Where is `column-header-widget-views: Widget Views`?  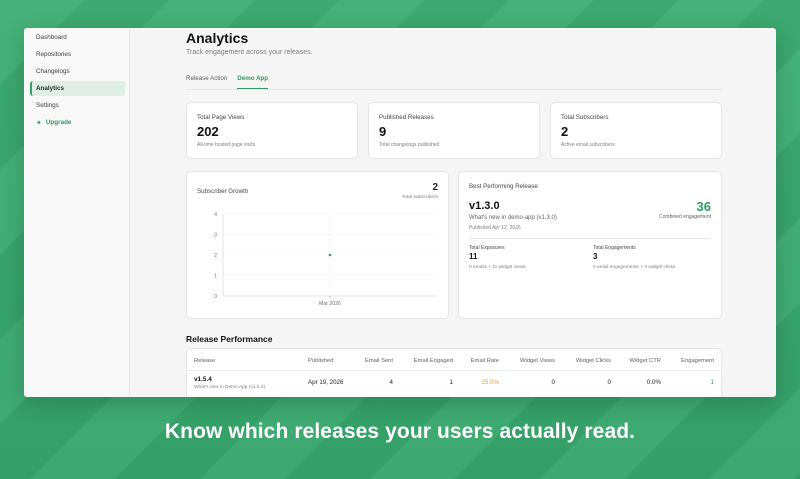
column-header-widget-views: Widget Views is located at coordinates (531, 361).